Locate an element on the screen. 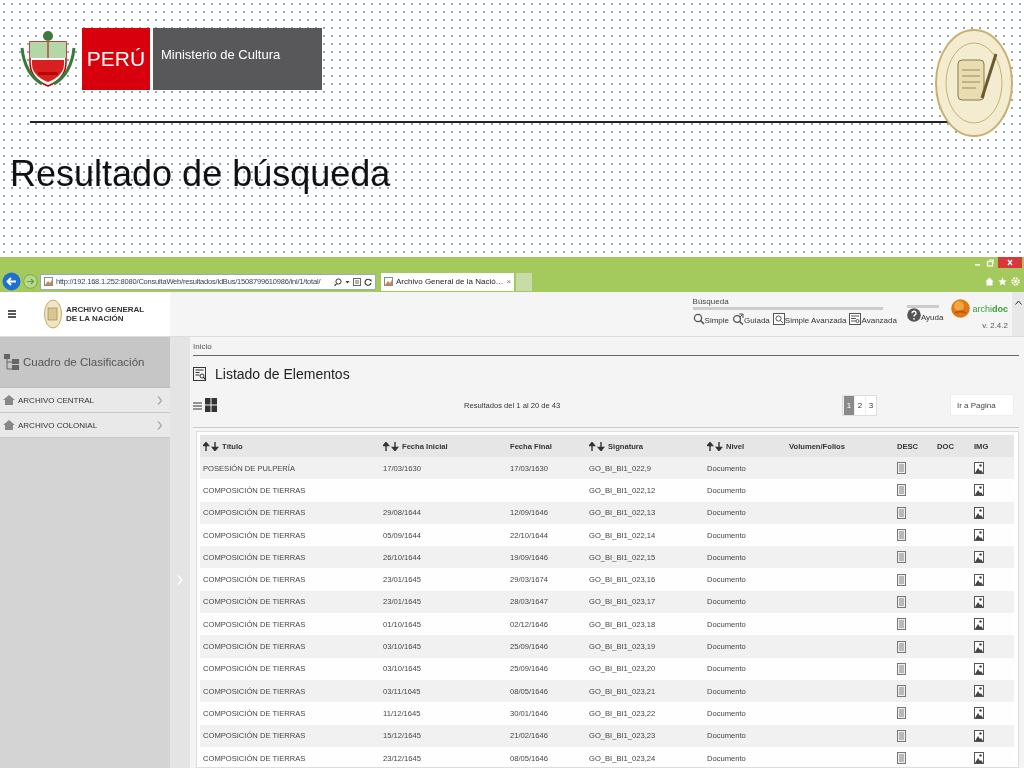 This screenshot has height=768, width=1024. back-icon is located at coordinates (11, 281).